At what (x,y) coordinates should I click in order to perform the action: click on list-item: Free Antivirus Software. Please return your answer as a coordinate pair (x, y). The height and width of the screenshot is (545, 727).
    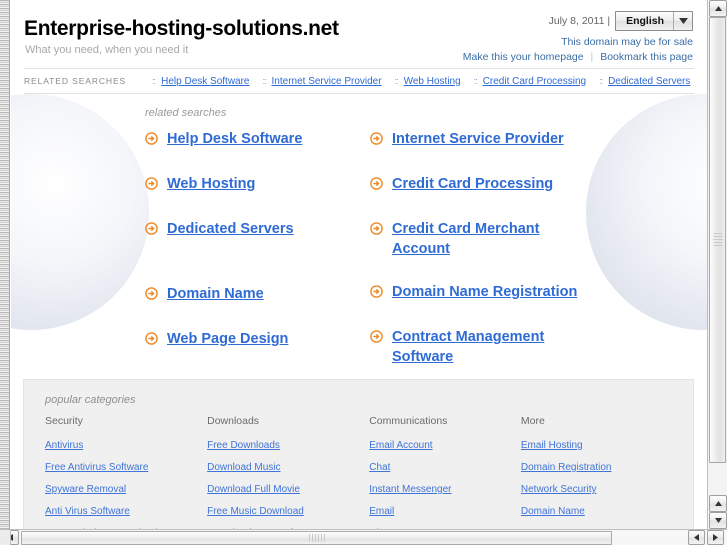
    Looking at the image, I should click on (126, 466).